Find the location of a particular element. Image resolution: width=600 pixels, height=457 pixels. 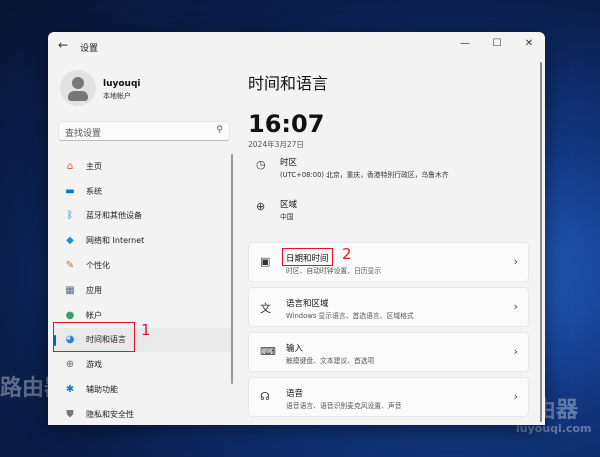

apps-icon: ▦ is located at coordinates (70, 290).